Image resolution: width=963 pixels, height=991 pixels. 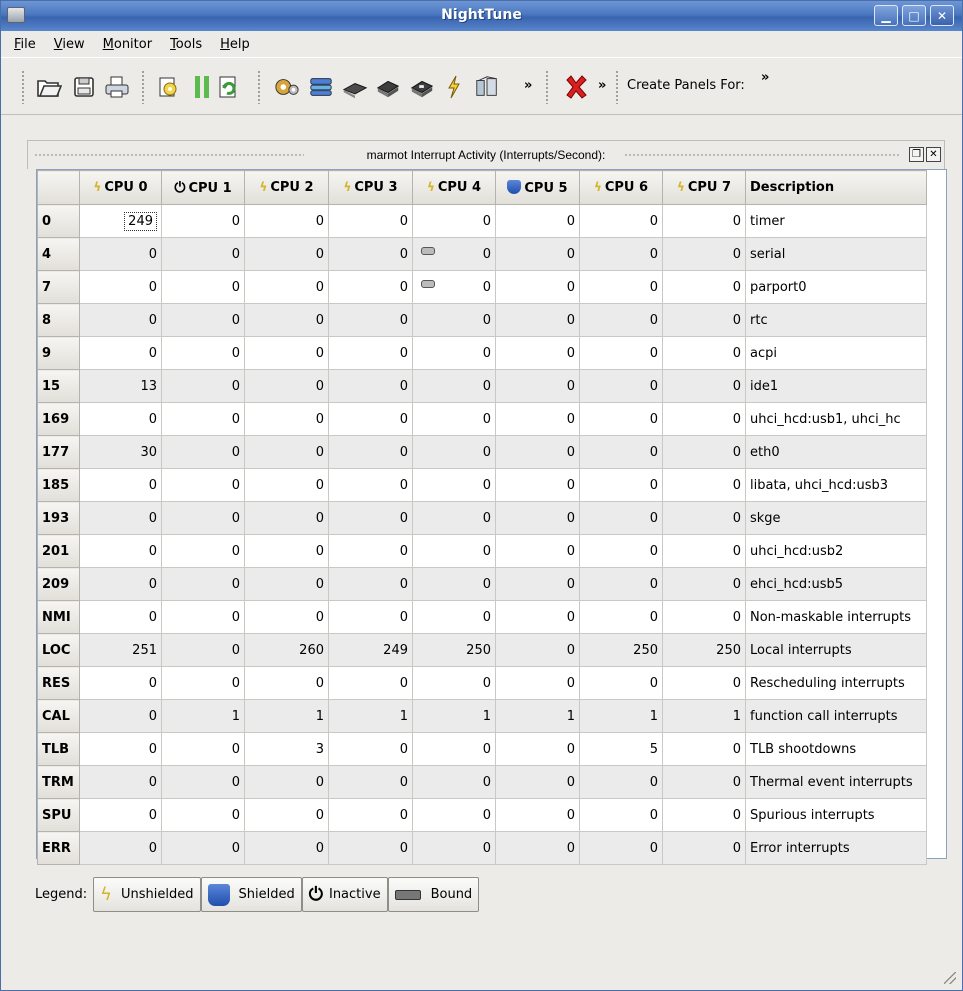 What do you see at coordinates (58, 683) in the screenshot?
I see `row-header: RES` at bounding box center [58, 683].